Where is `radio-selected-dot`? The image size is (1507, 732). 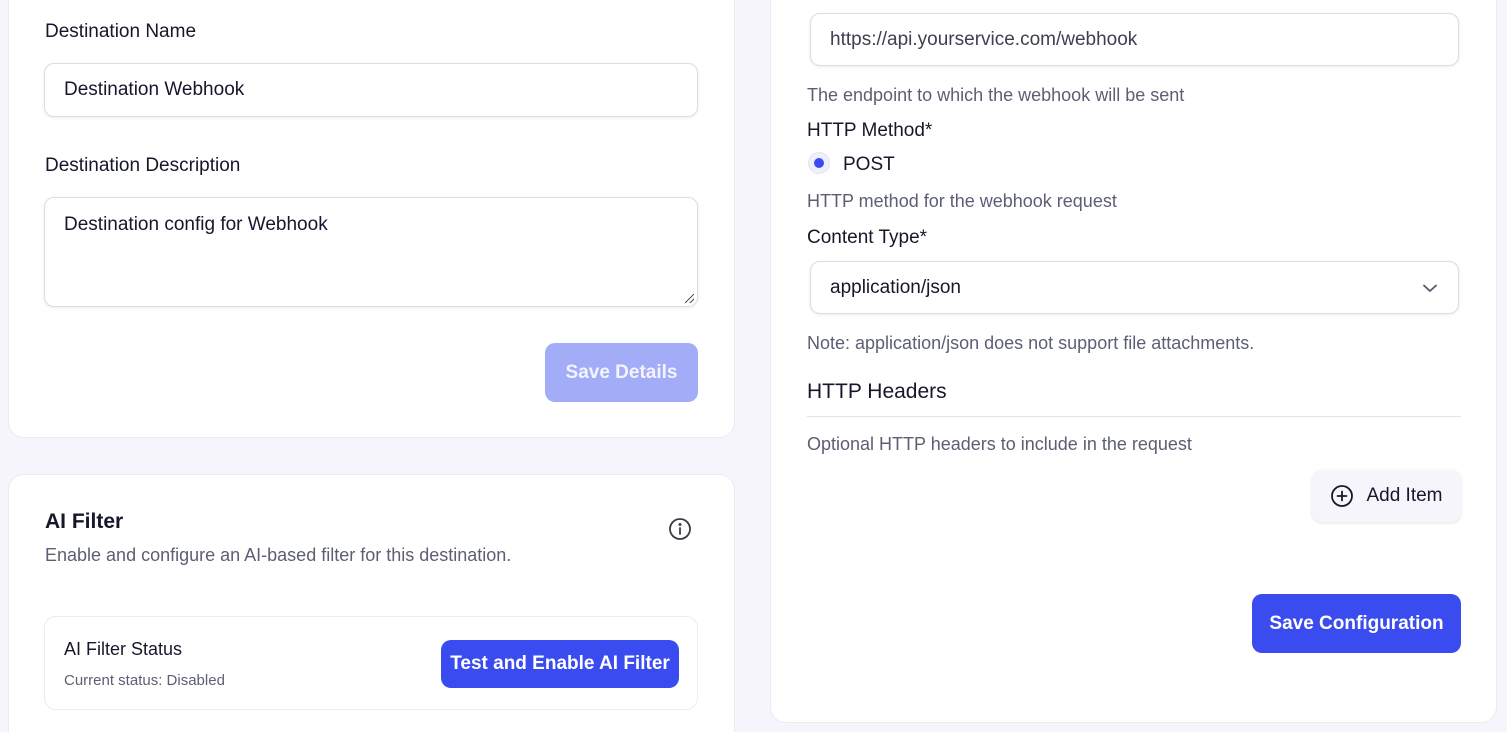 radio-selected-dot is located at coordinates (819, 163).